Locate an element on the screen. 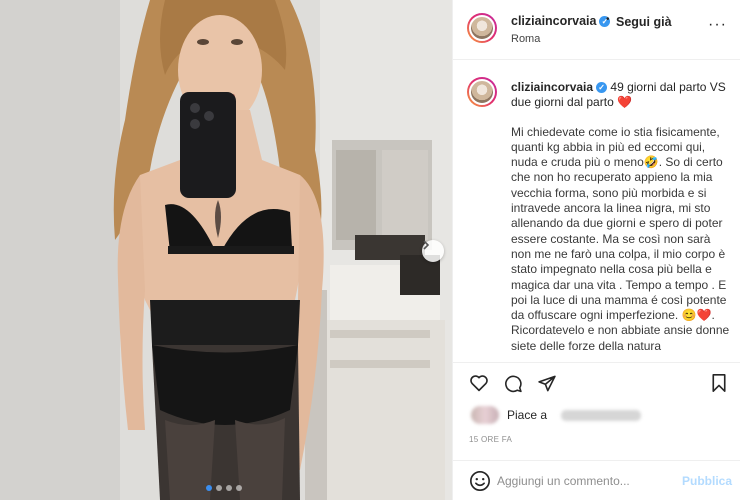  caption-line: magica dar una vita . Tempo a tempo . is located at coordinates (615, 284).